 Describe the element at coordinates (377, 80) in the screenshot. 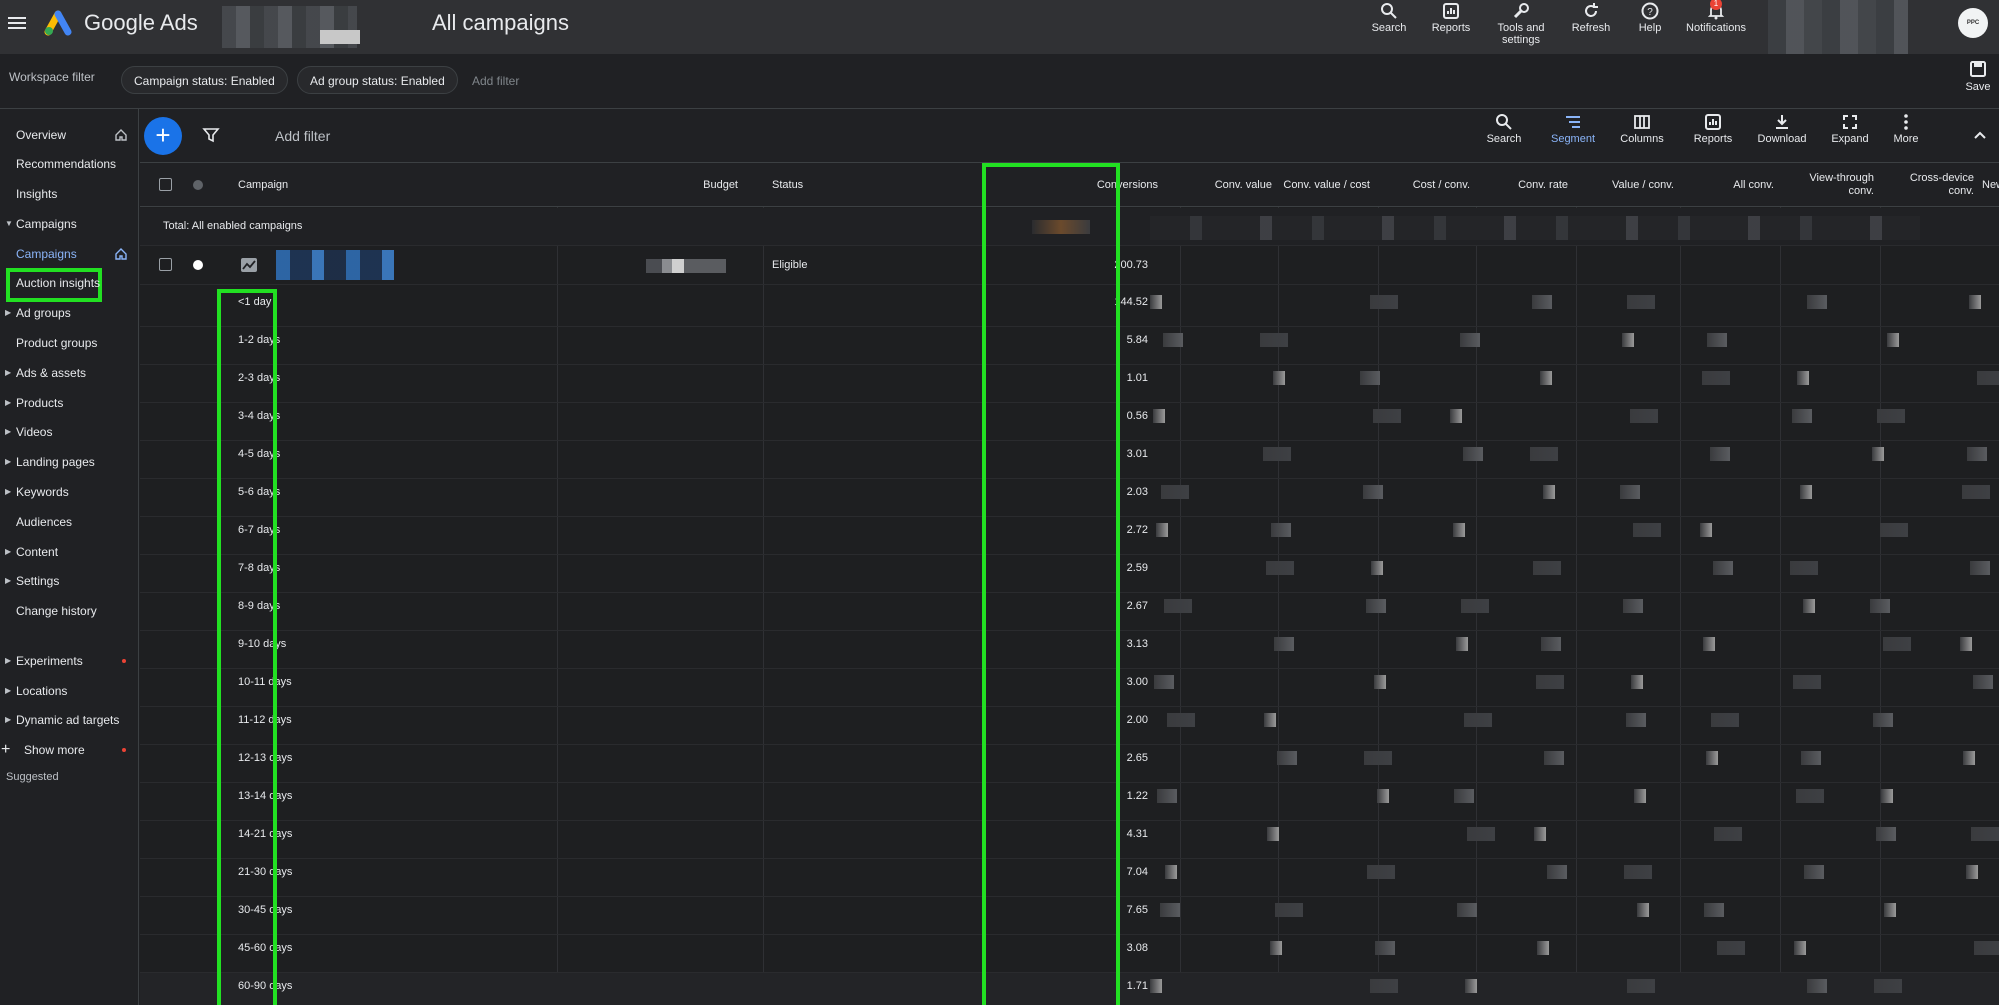

I see `ad-group-status-chip: Ad group status: Enabled` at that location.